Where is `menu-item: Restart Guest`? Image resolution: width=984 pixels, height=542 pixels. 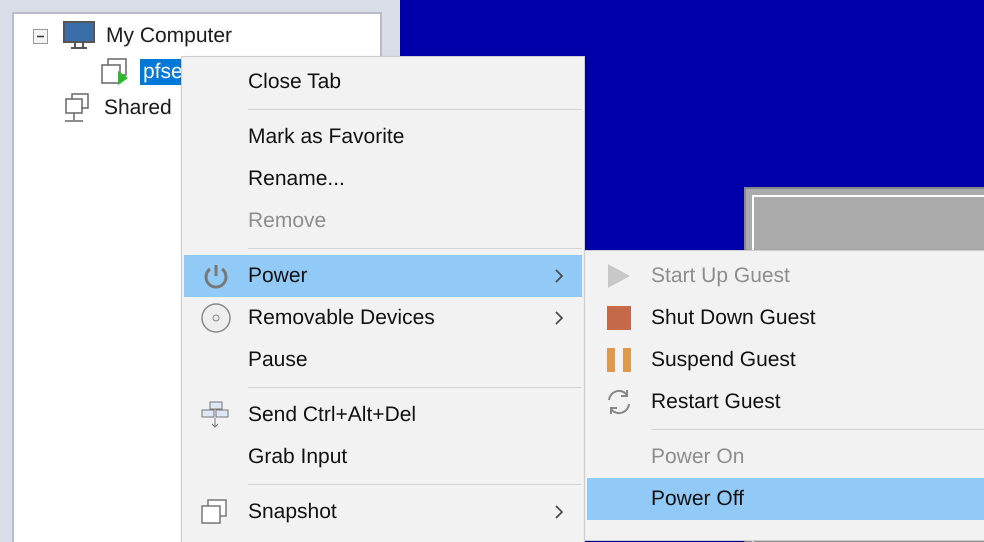 menu-item: Restart Guest is located at coordinates (785, 402).